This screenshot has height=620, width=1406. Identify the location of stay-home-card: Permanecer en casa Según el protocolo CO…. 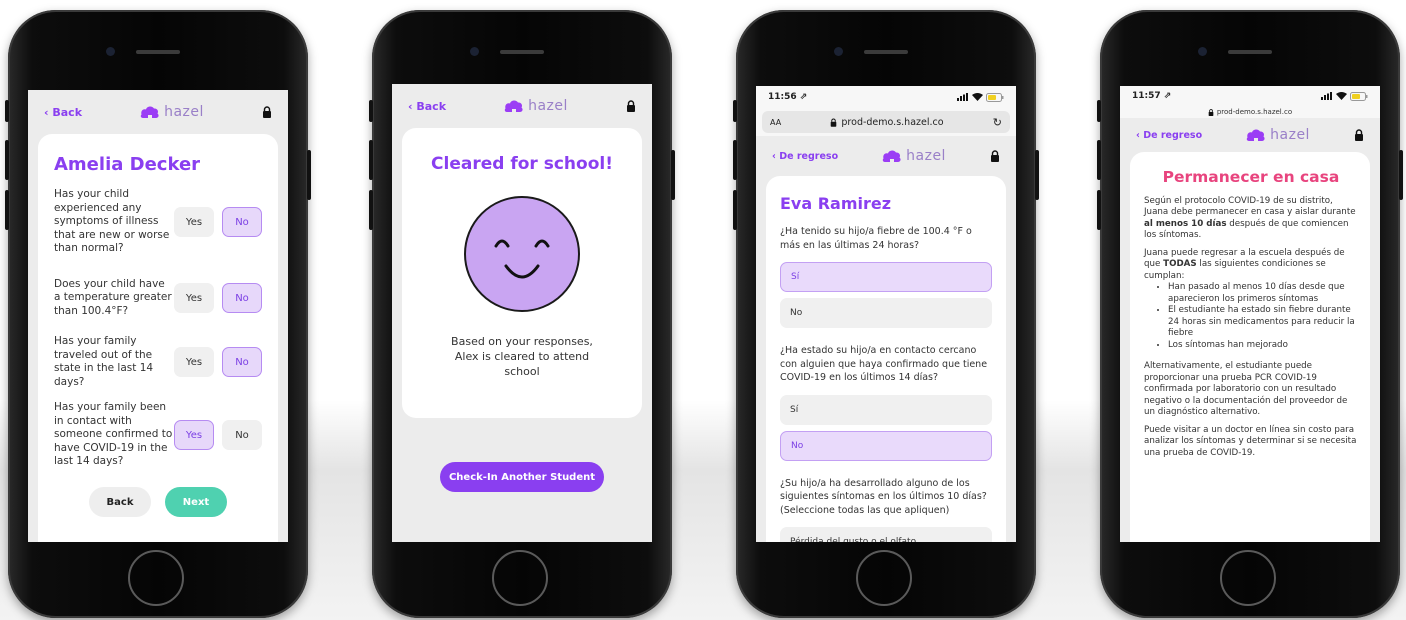
(1250, 347).